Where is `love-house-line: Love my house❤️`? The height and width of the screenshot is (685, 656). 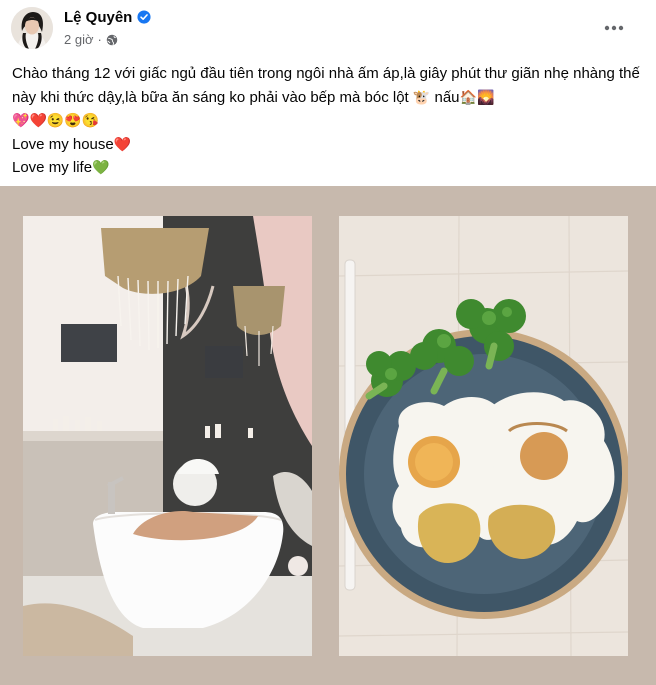
love-house-line: Love my house❤️ is located at coordinates (328, 145).